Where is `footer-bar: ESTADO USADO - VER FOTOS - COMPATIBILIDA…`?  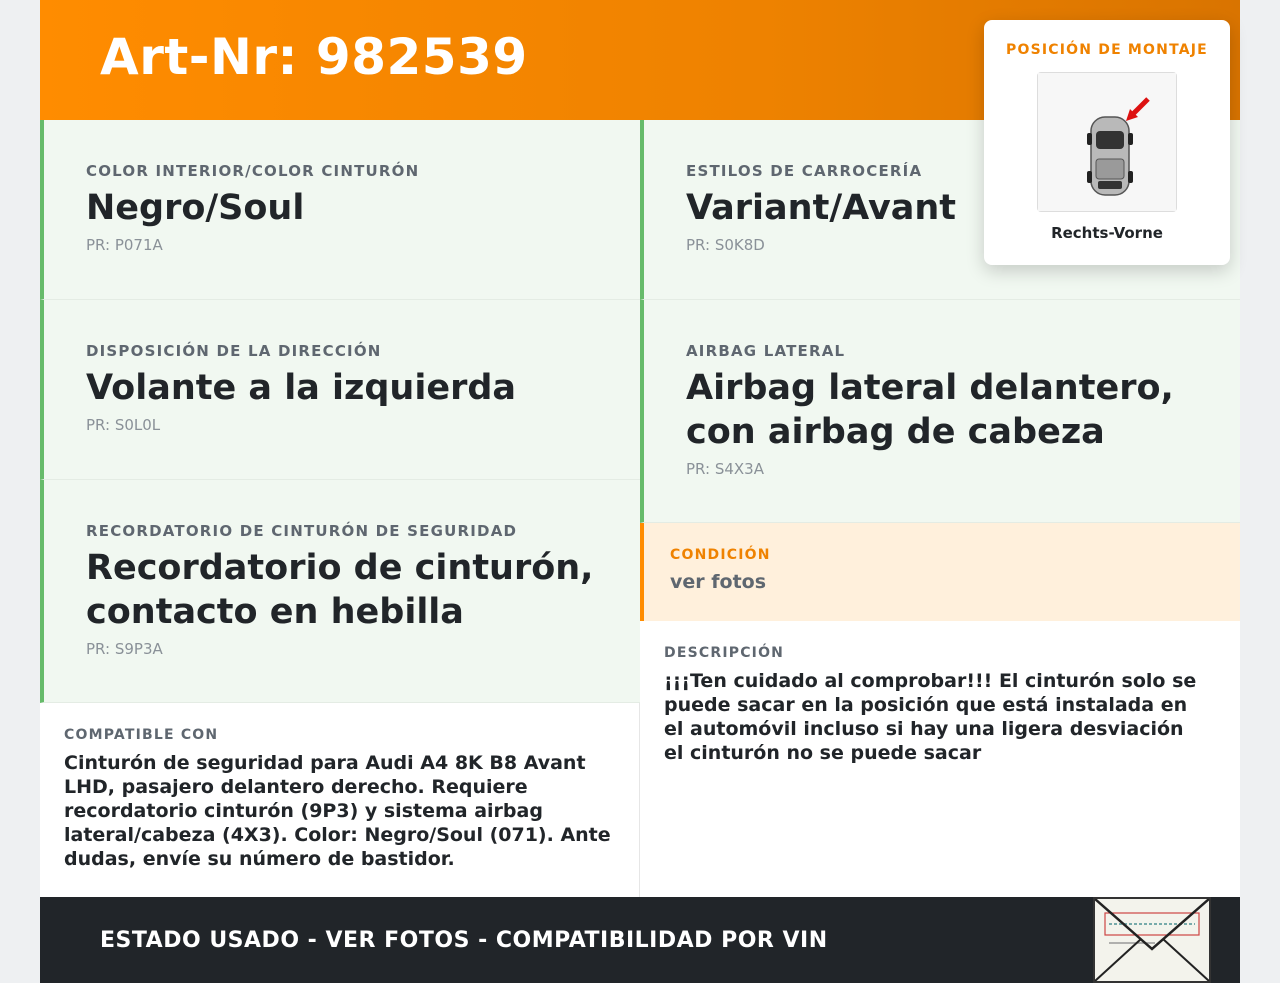 footer-bar: ESTADO USADO - VER FOTOS - COMPATIBILIDA… is located at coordinates (640, 940).